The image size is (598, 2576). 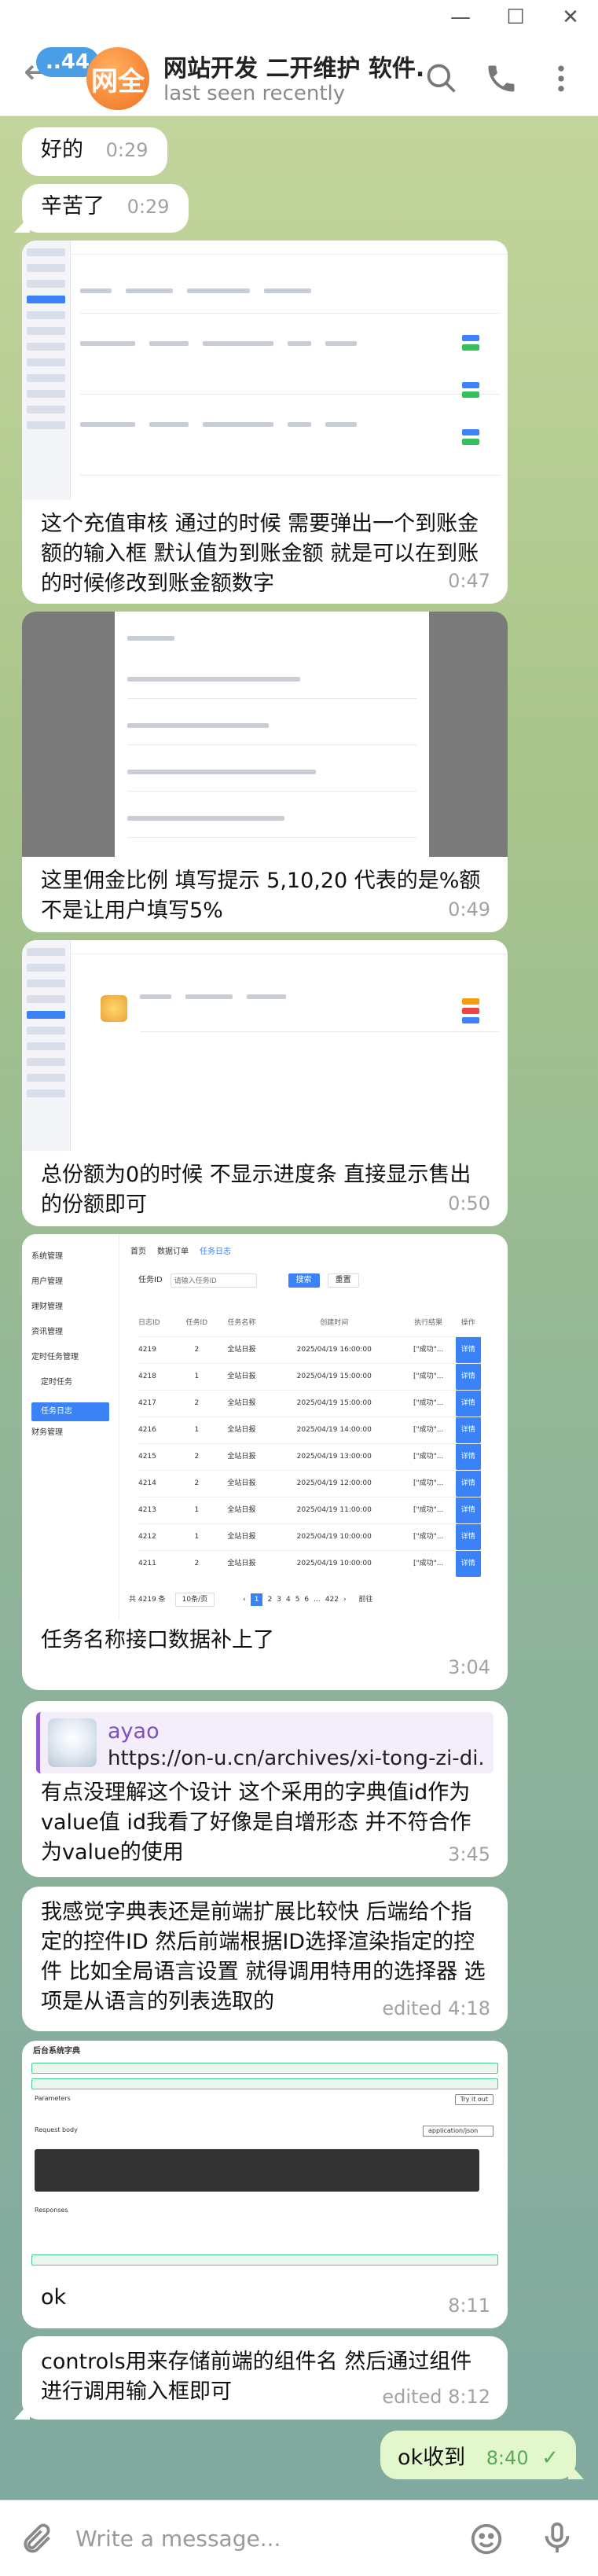 I want to click on message-bubble: 辛苦了 0:29, so click(x=101, y=208).